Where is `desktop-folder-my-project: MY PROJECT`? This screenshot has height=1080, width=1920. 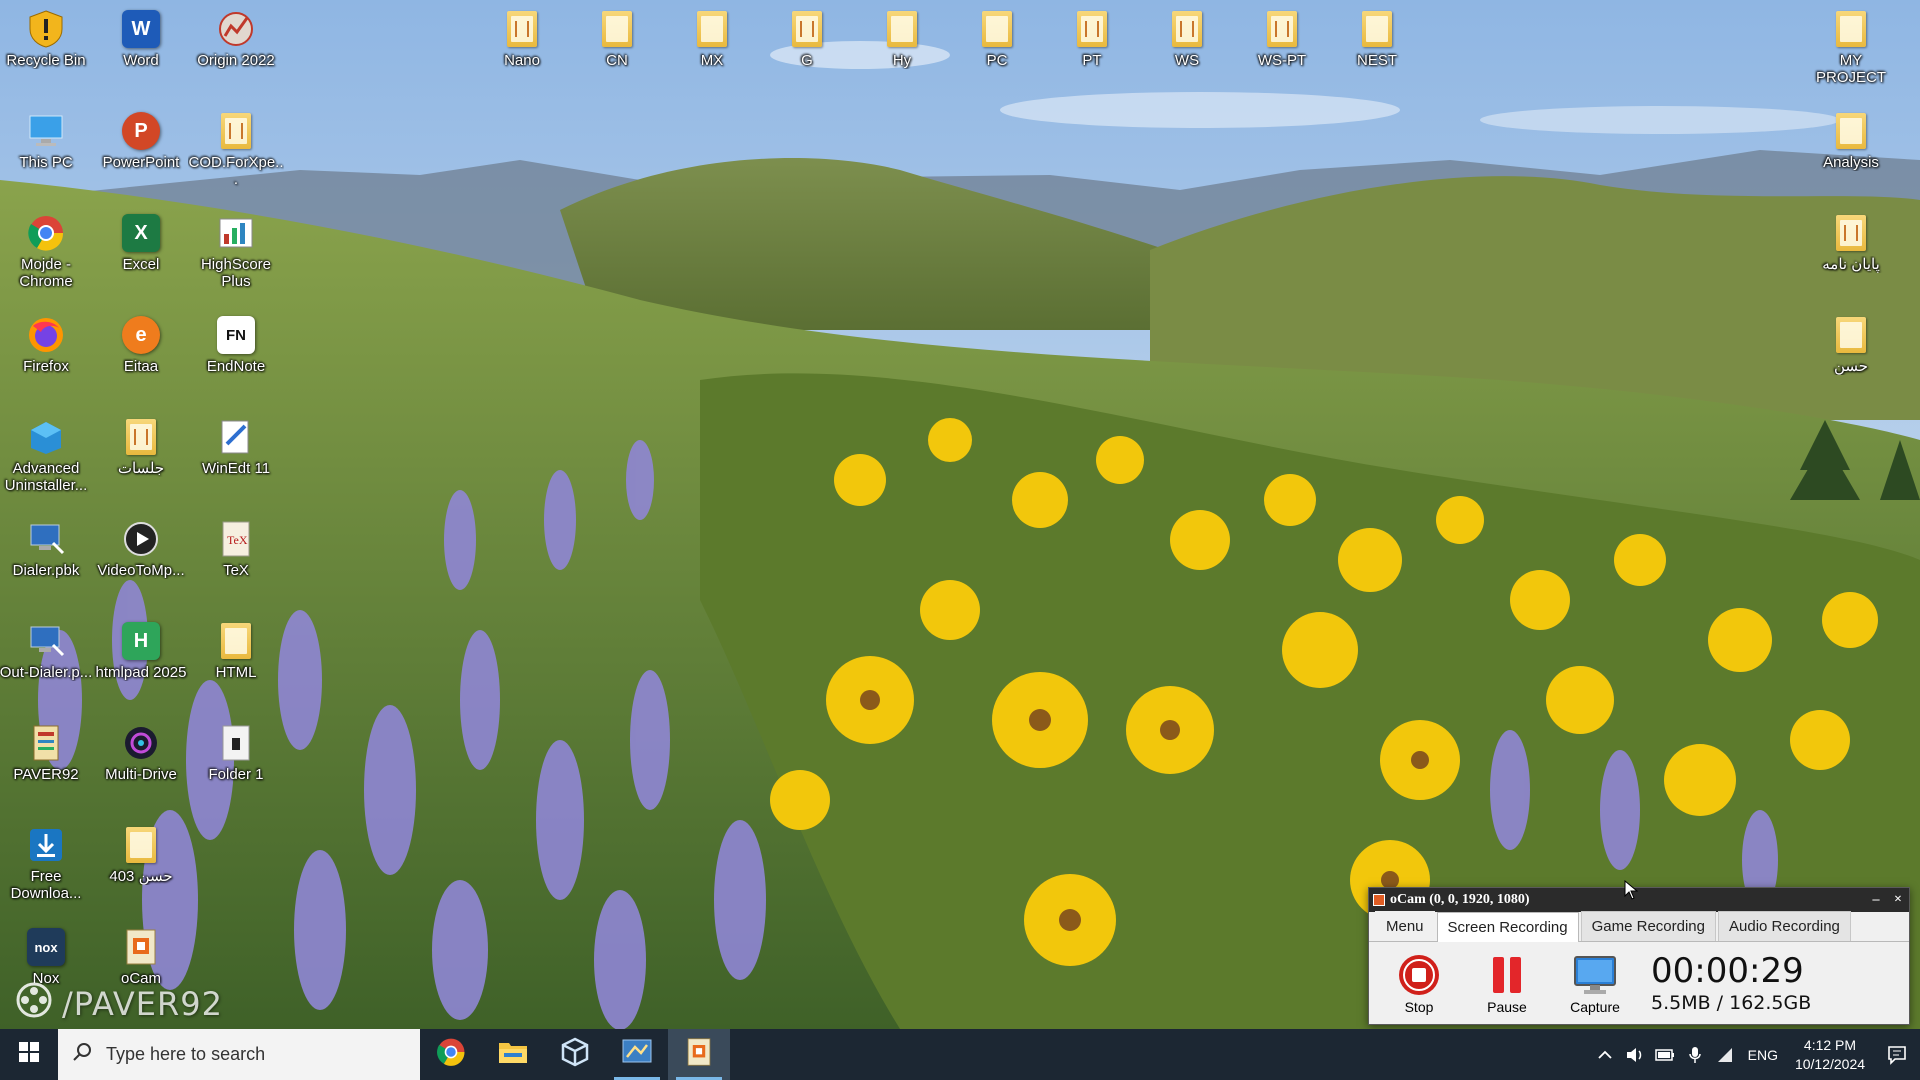 desktop-folder-my-project: MY PROJECT is located at coordinates (1851, 47).